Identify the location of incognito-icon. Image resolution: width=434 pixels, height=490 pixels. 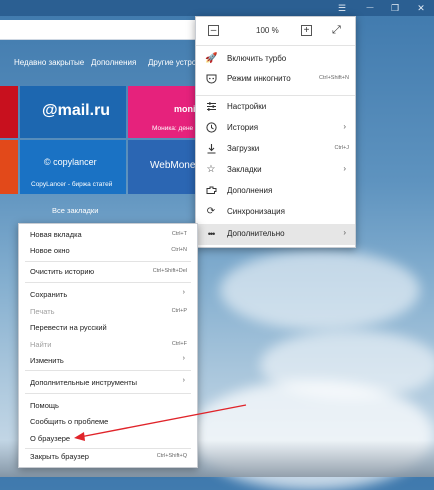
(211, 79).